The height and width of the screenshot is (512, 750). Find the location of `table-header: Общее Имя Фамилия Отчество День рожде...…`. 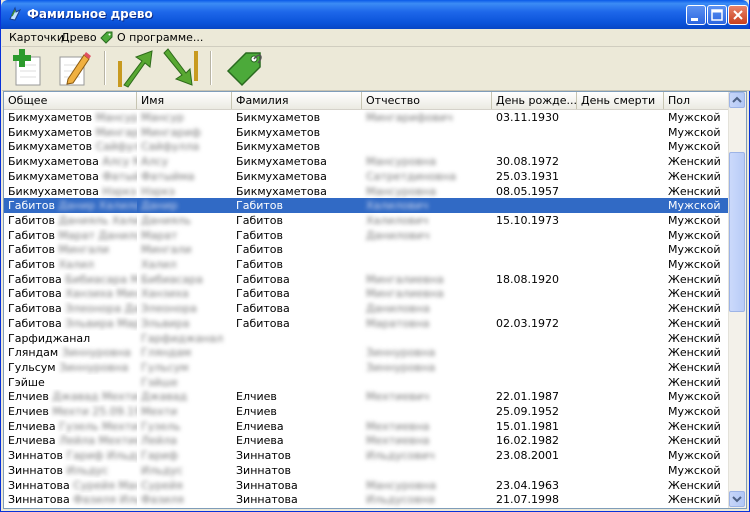

table-header: Общее Имя Фамилия Отчество День рожде...… is located at coordinates (367, 101).